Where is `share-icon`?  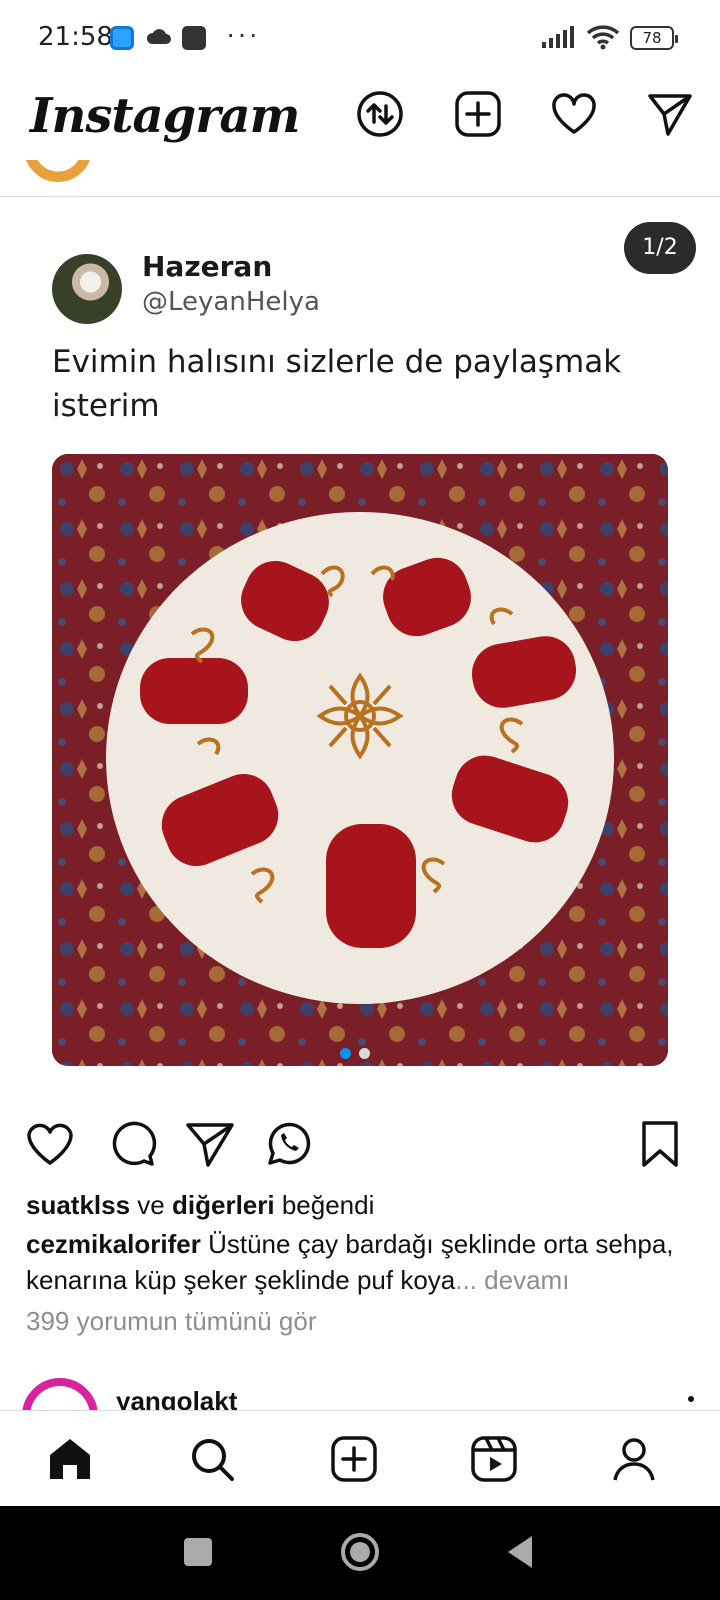 share-icon is located at coordinates (210, 1144).